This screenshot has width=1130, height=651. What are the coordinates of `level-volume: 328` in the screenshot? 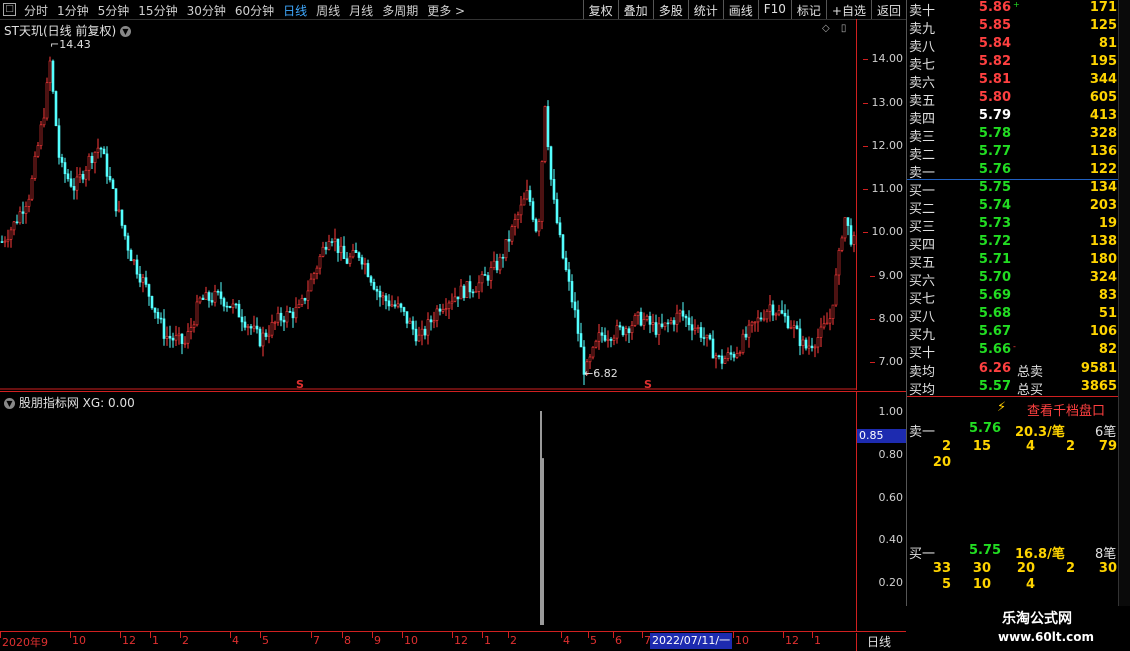 It's located at (1103, 133).